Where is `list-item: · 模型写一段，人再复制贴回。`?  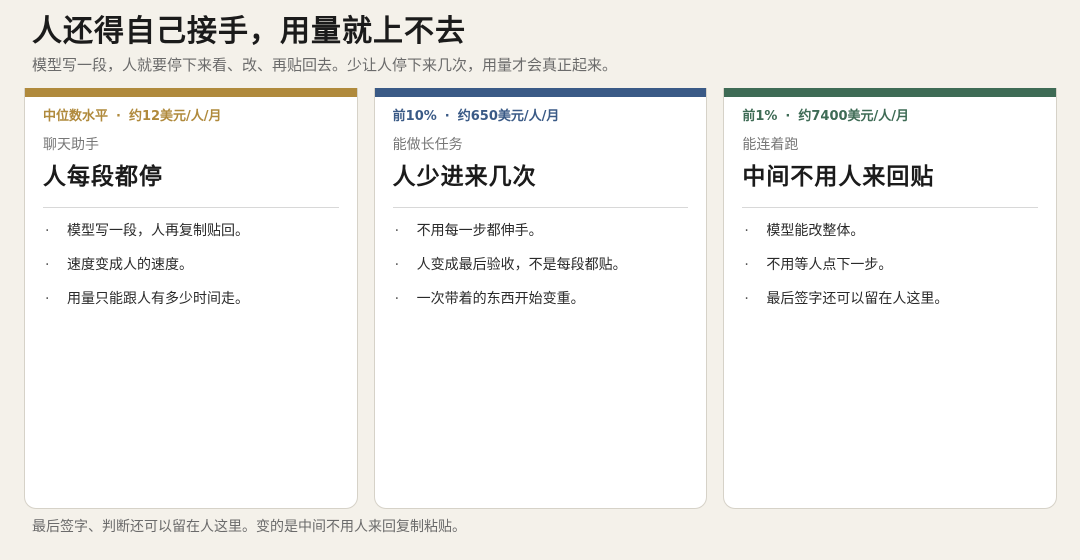 list-item: · 模型写一段，人再复制贴回。 is located at coordinates (191, 231).